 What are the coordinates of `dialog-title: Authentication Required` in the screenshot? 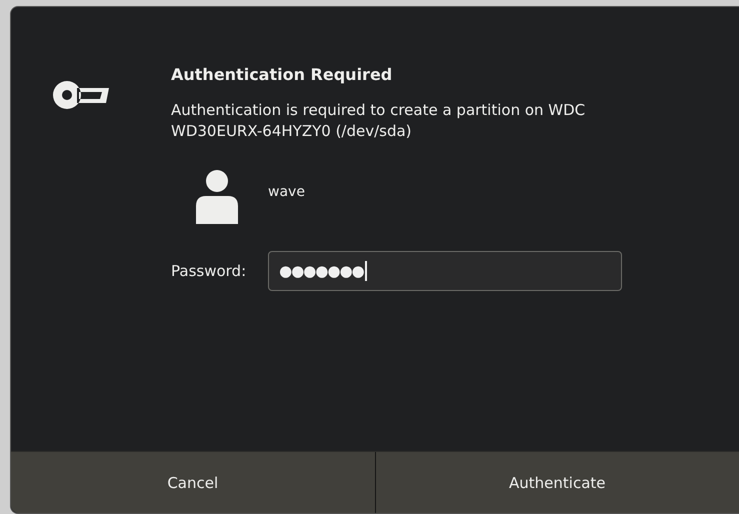 It's located at (282, 74).